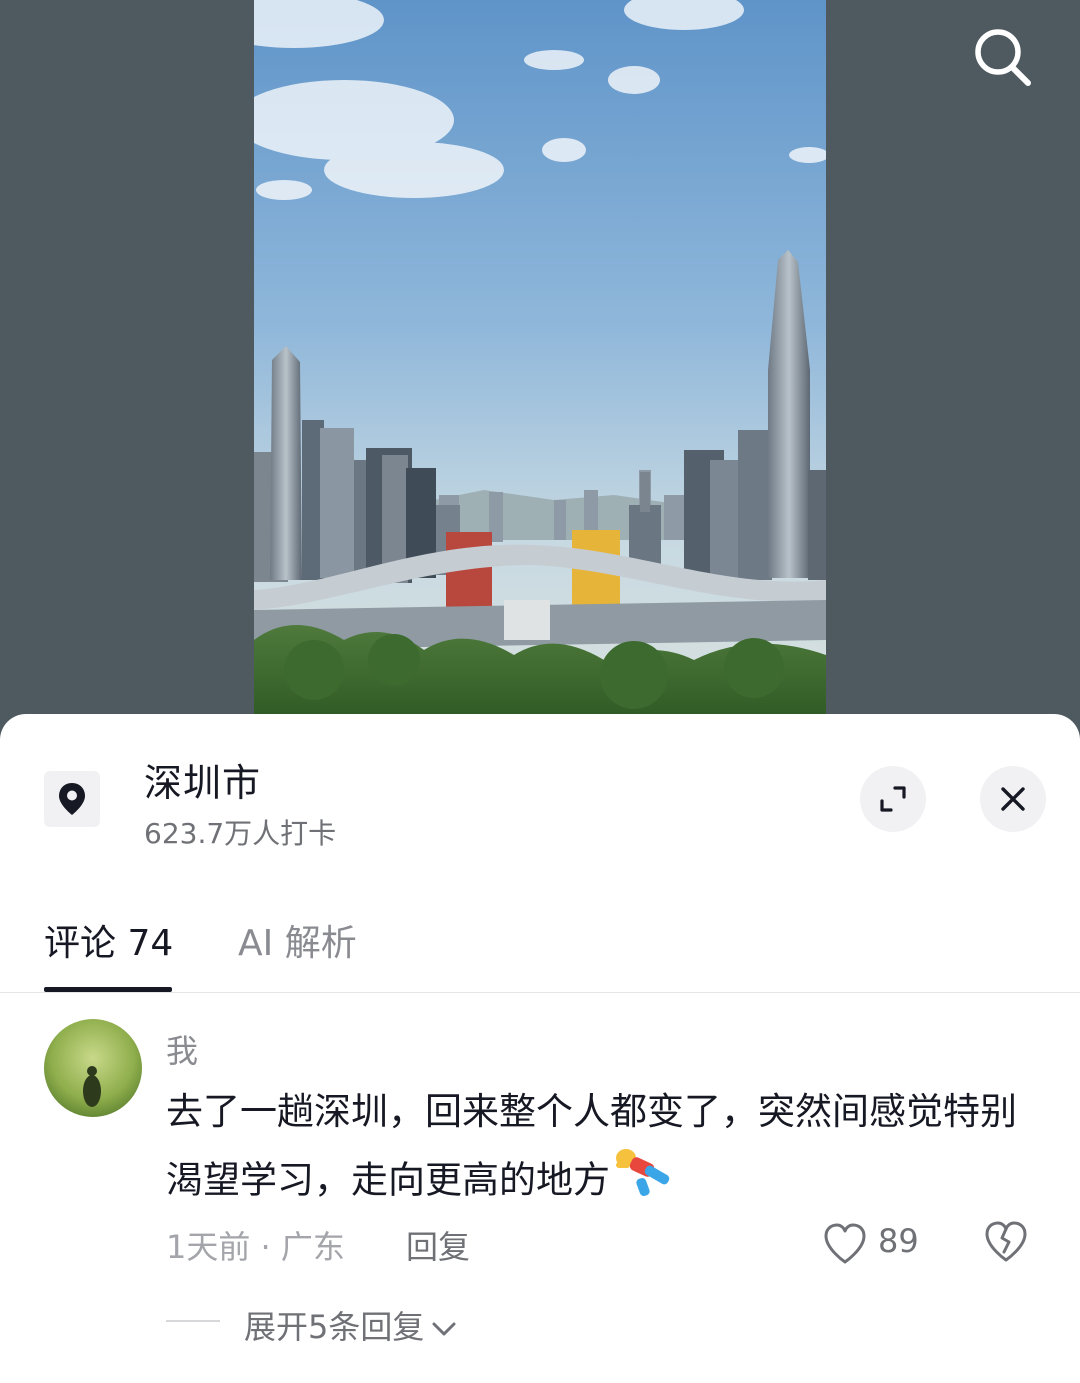 The width and height of the screenshot is (1080, 1383). What do you see at coordinates (334, 1327) in the screenshot?
I see `expand-replies-label: 展开5条回复` at bounding box center [334, 1327].